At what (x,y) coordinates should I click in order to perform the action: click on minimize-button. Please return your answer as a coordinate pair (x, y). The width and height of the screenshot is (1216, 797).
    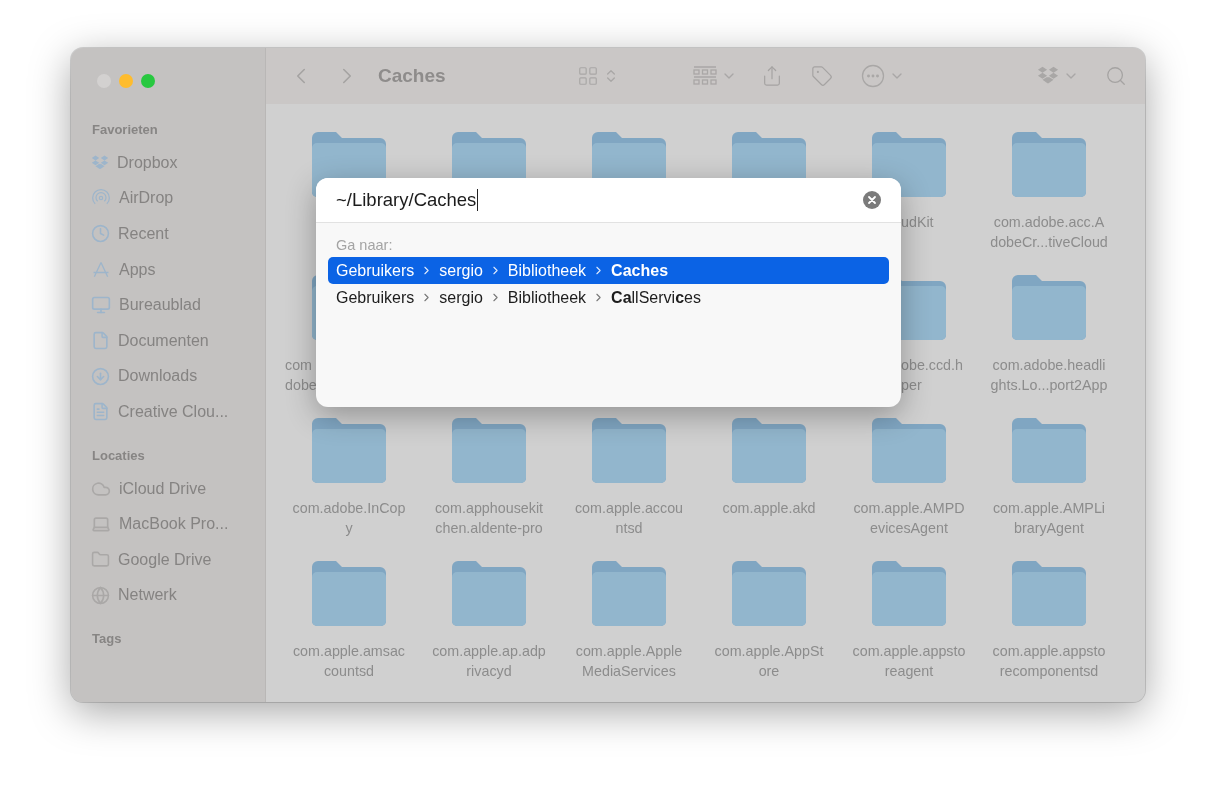
    Looking at the image, I should click on (126, 81).